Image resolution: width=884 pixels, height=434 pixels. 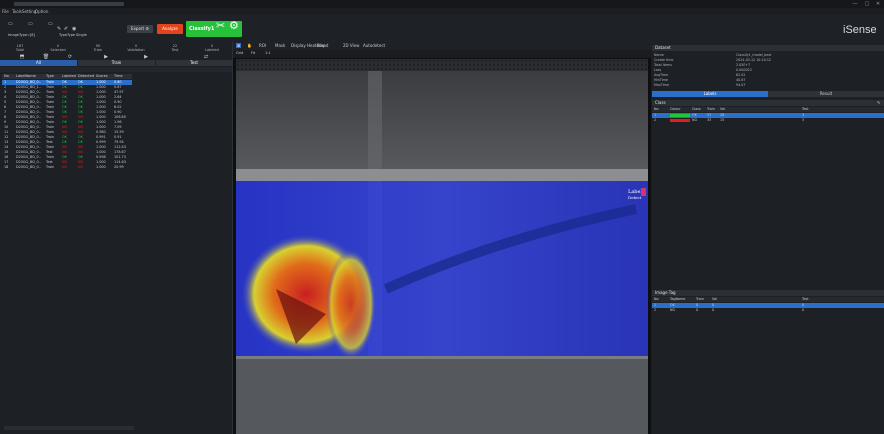 What do you see at coordinates (116, 69) in the screenshot?
I see `filter-bar` at bounding box center [116, 69].